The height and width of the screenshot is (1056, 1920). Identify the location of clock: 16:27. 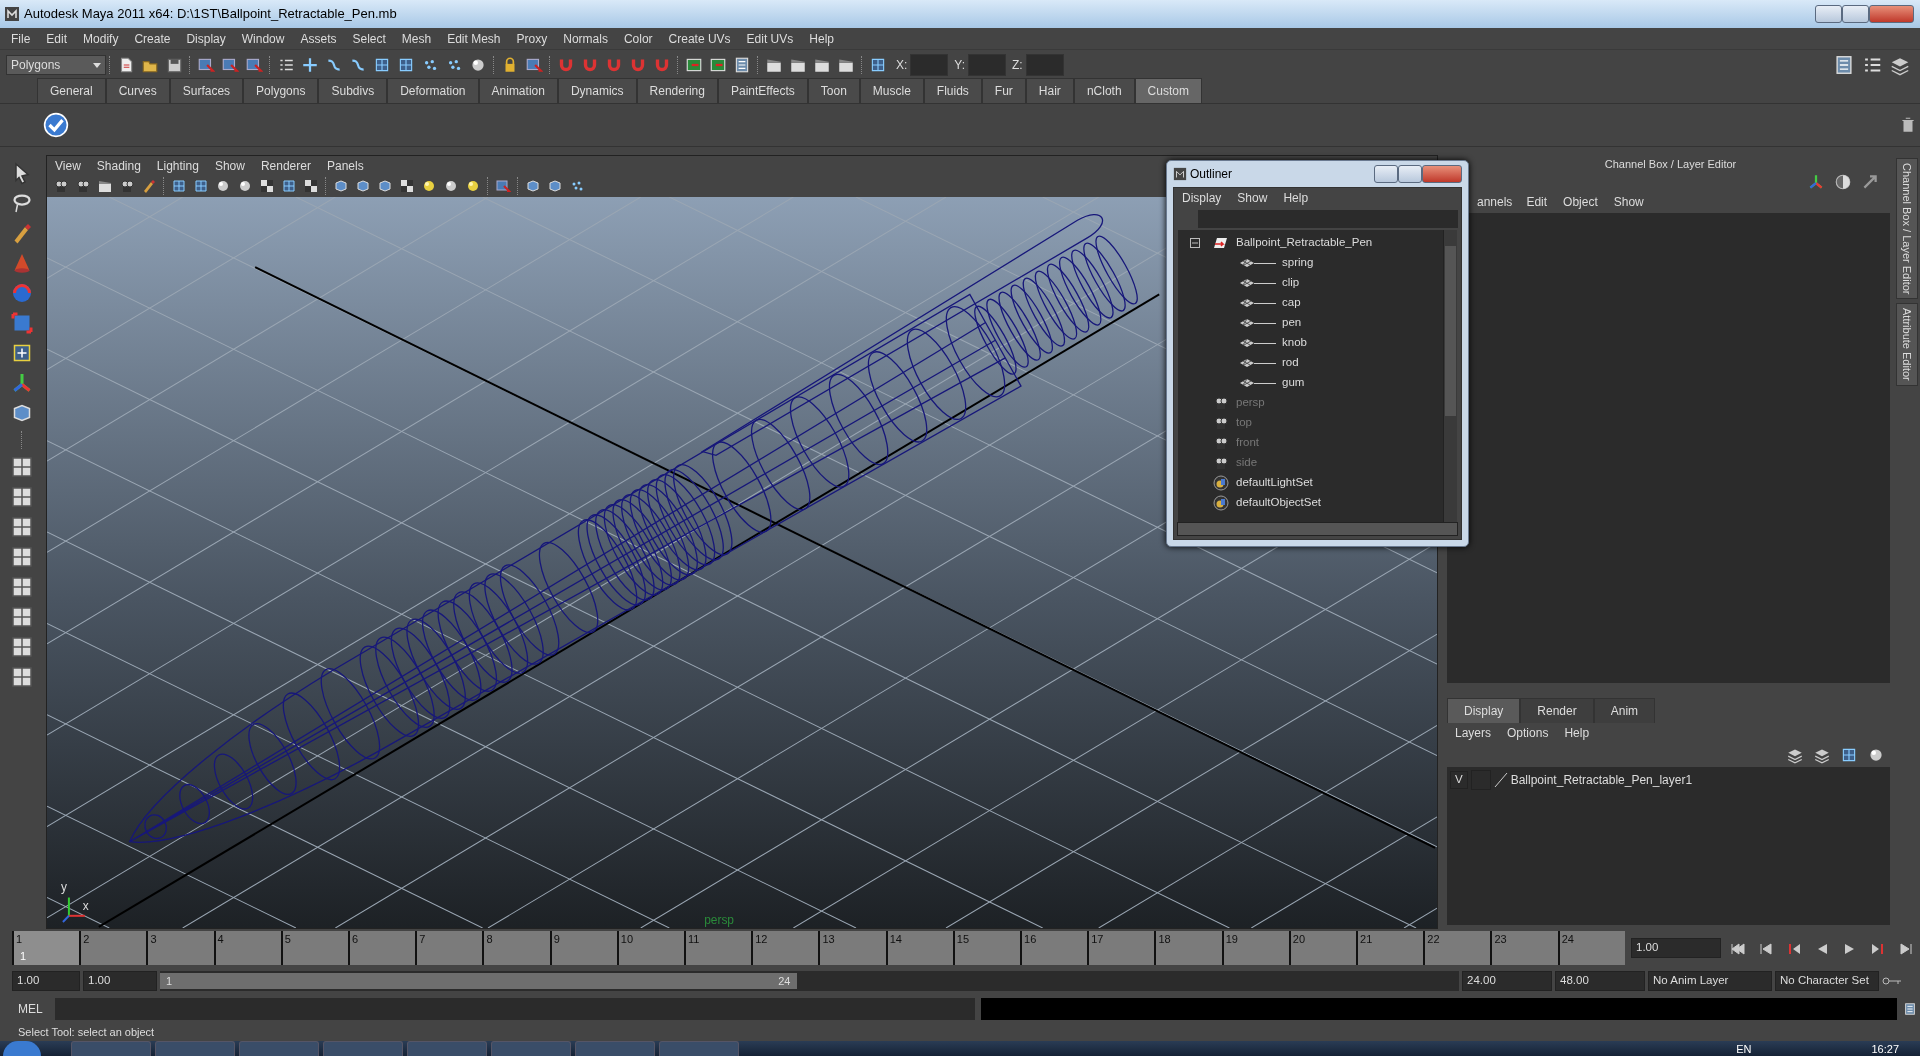
(1885, 1049).